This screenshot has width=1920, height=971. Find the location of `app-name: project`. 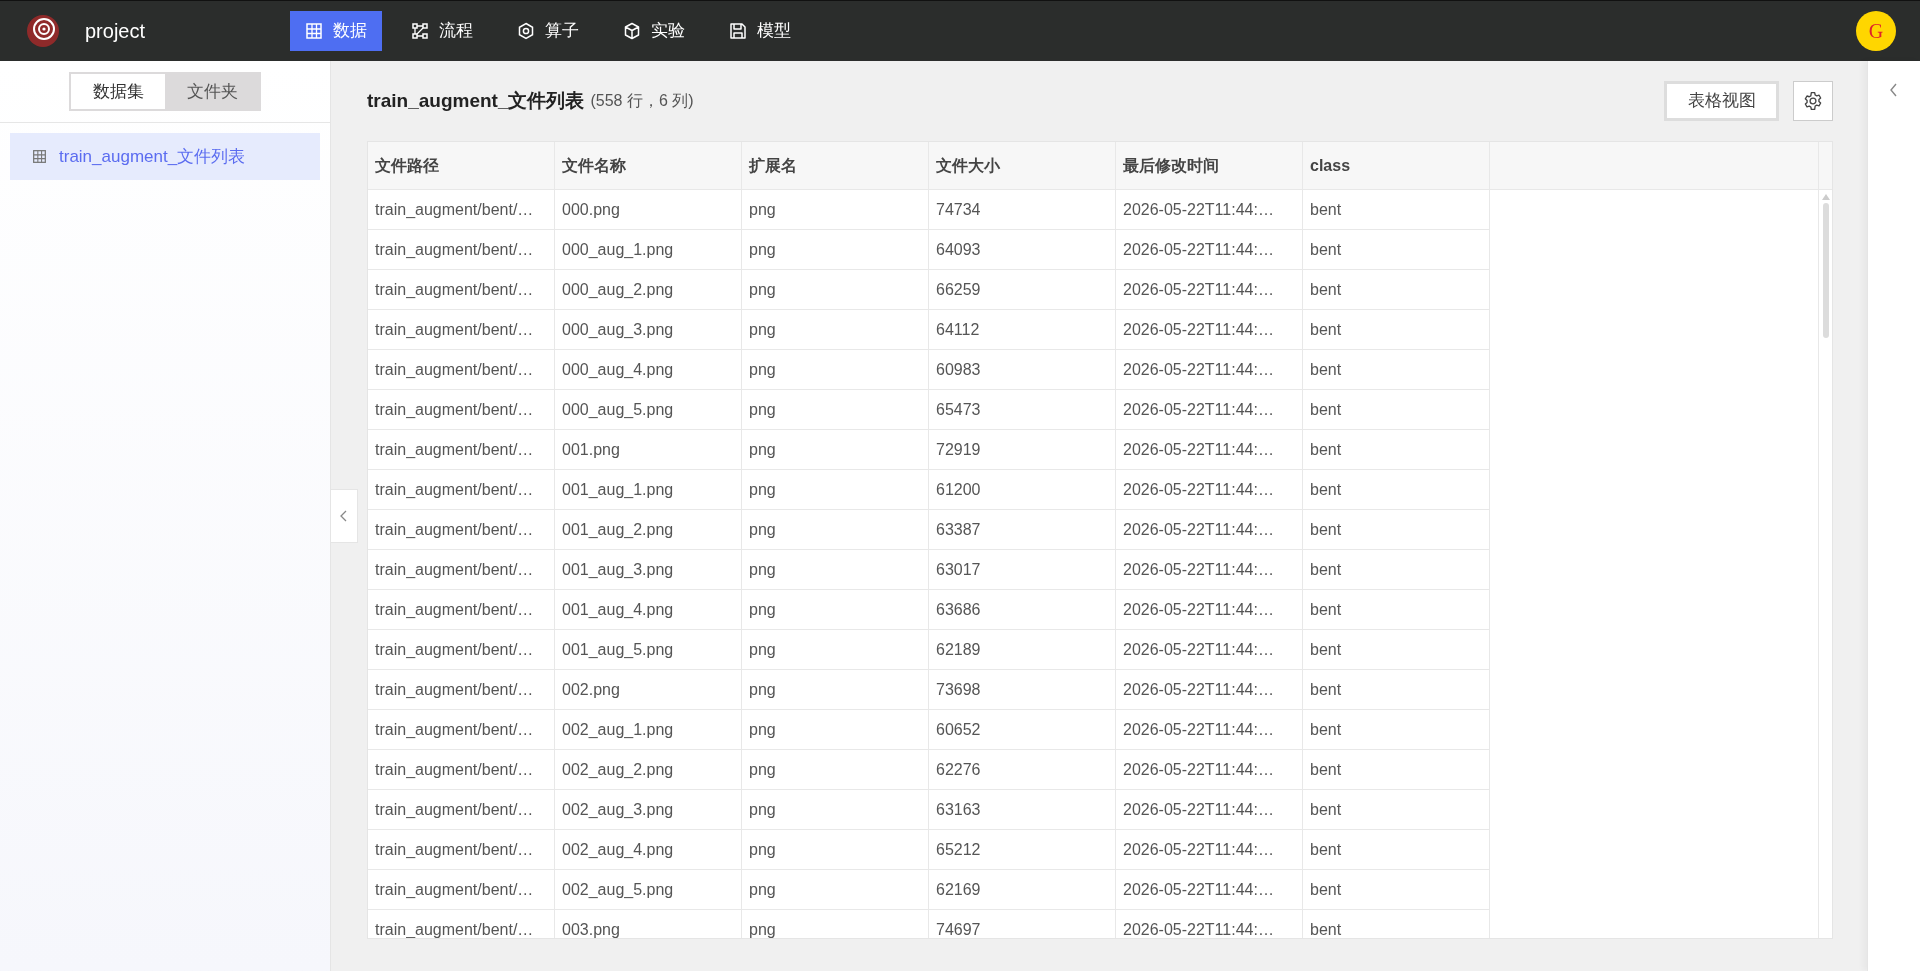

app-name: project is located at coordinates (116, 31).